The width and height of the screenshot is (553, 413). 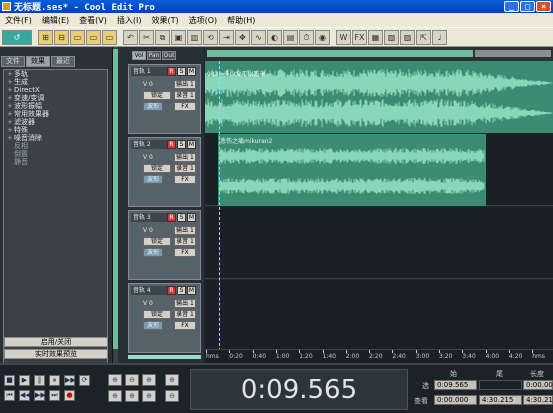 I want to click on spectrum-icon: ▦, so click(x=375, y=37).